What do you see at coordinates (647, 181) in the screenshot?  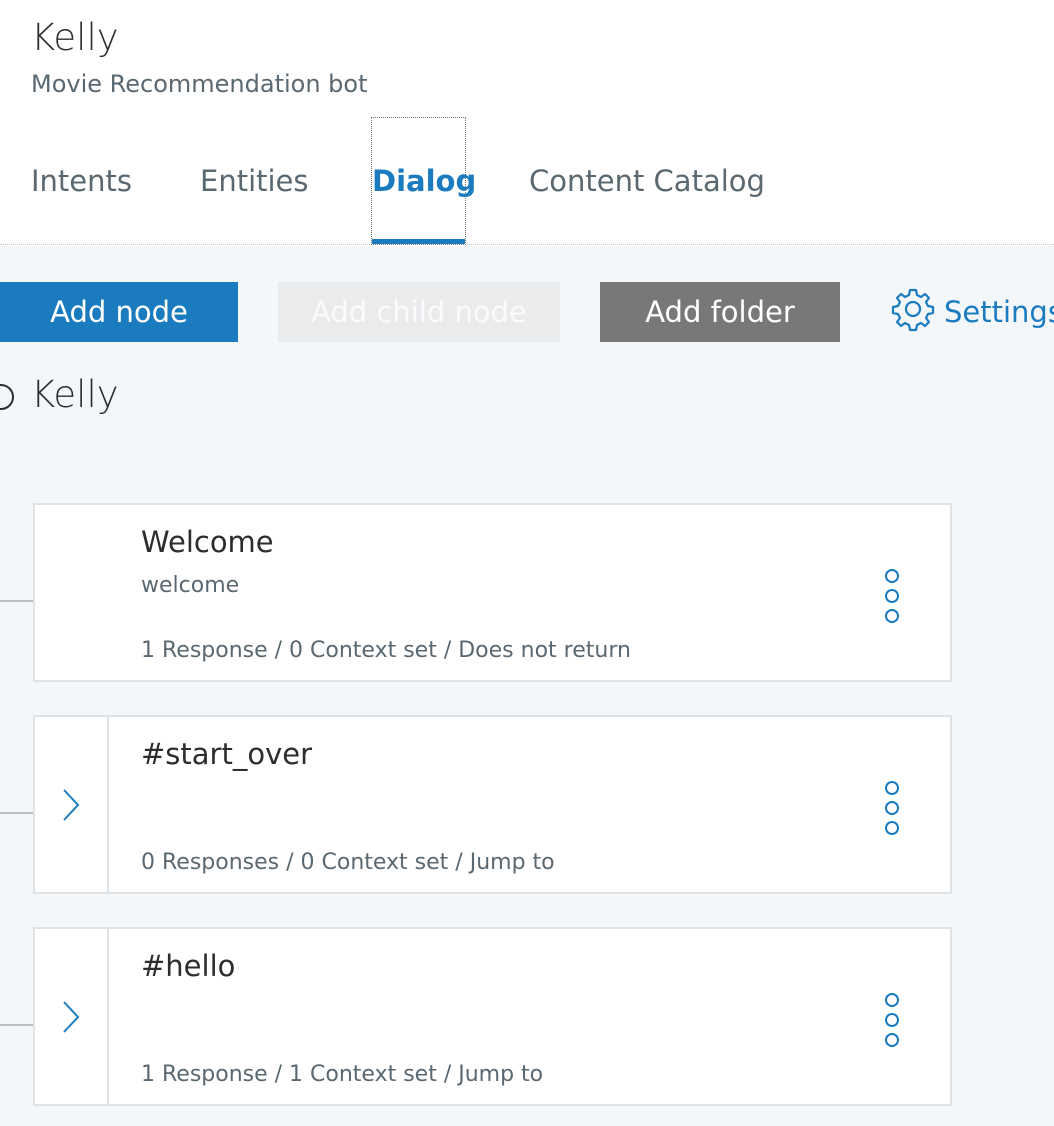 I see `tab-content-catalog: Content Catalog` at bounding box center [647, 181].